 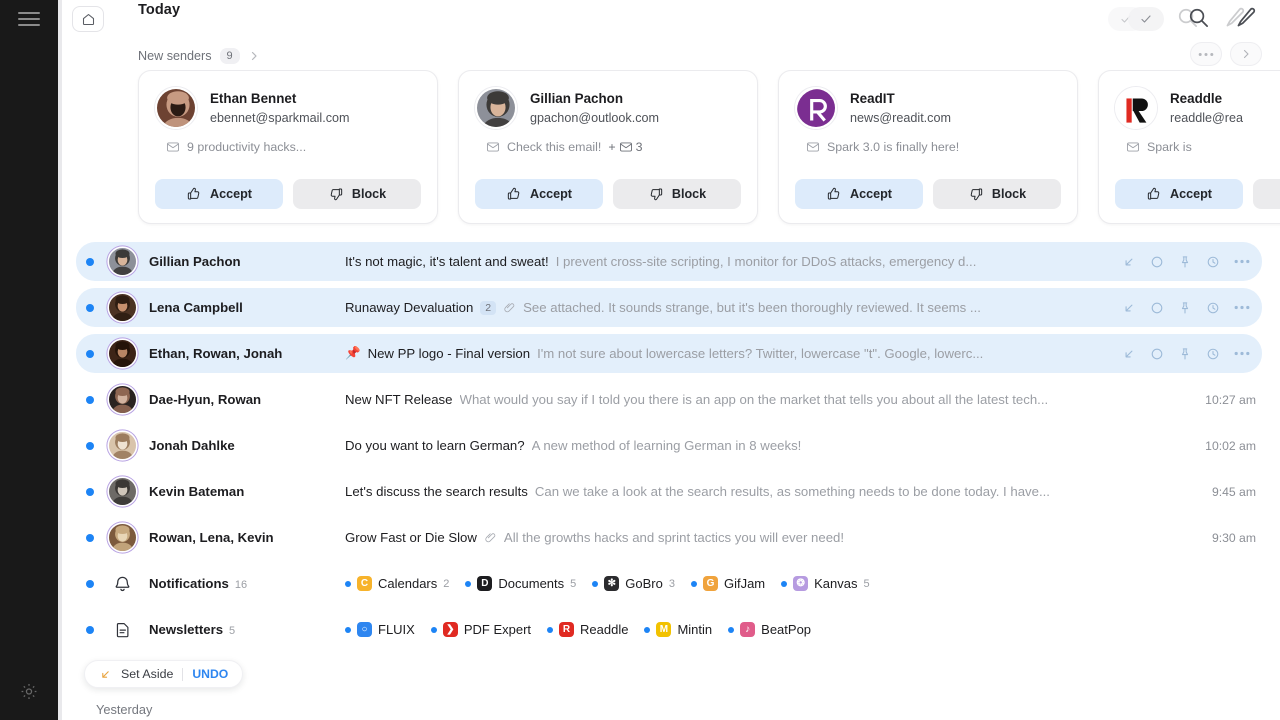 What do you see at coordinates (447, 261) in the screenshot?
I see `email-subject: It's not magic, it's talent and sweat!` at bounding box center [447, 261].